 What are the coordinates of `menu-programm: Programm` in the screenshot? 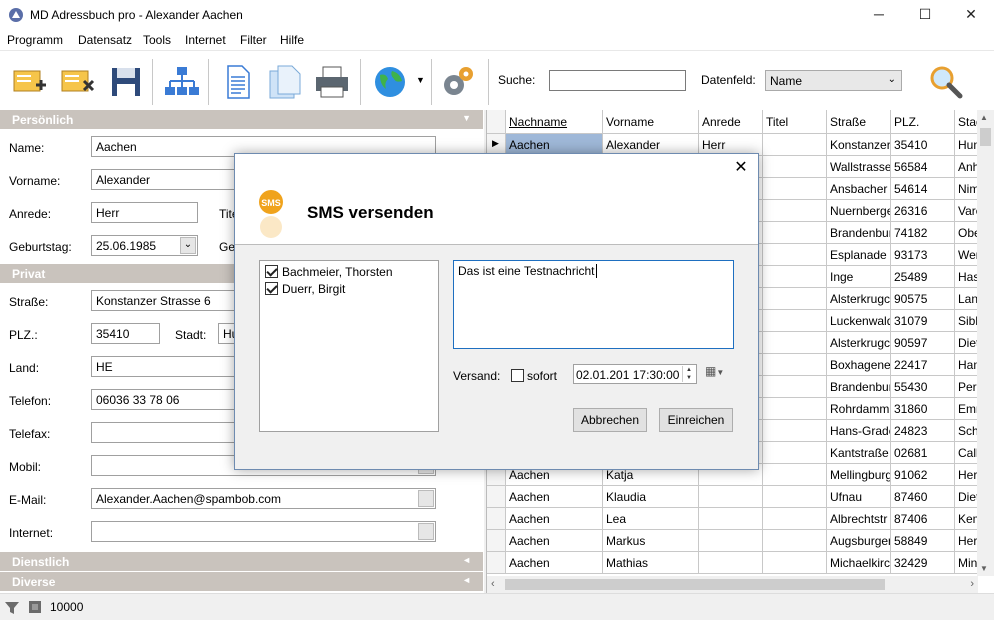 It's located at (35, 40).